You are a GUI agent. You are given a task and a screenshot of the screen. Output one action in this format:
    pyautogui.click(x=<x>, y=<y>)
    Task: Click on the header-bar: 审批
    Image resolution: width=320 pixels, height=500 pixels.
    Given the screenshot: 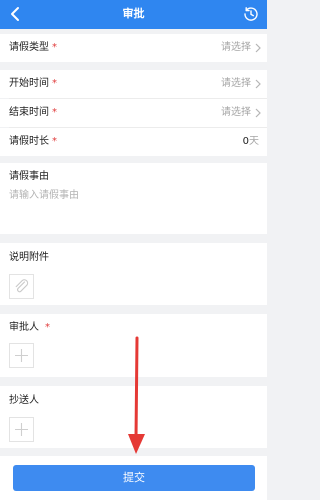 What is the action you would take?
    pyautogui.click(x=133, y=14)
    